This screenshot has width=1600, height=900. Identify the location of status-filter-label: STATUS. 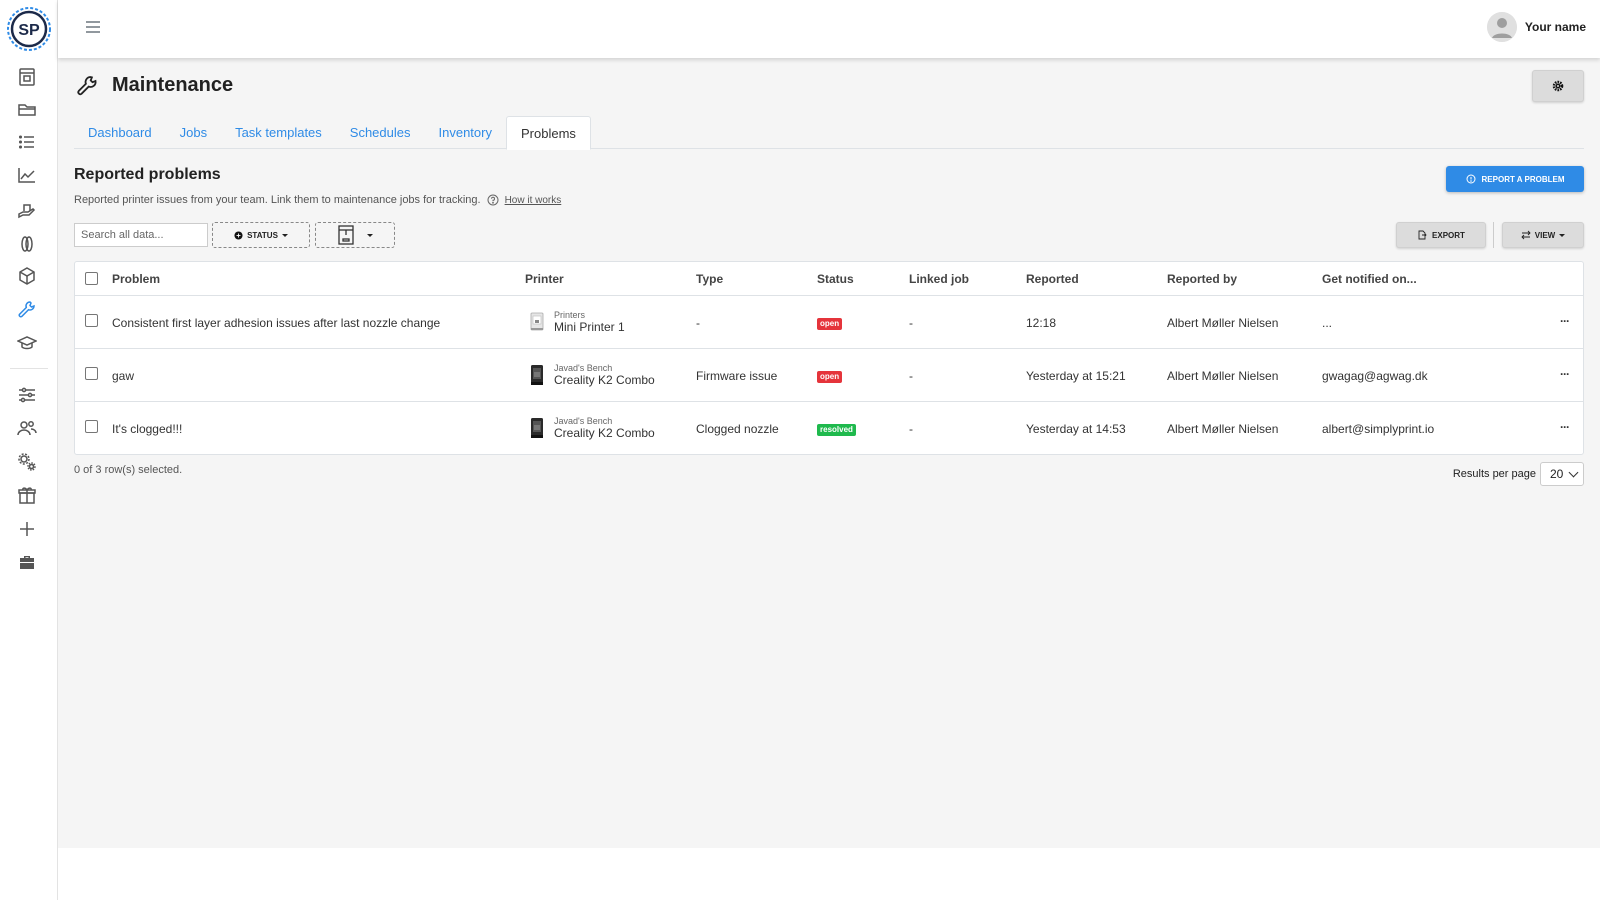
(262, 235).